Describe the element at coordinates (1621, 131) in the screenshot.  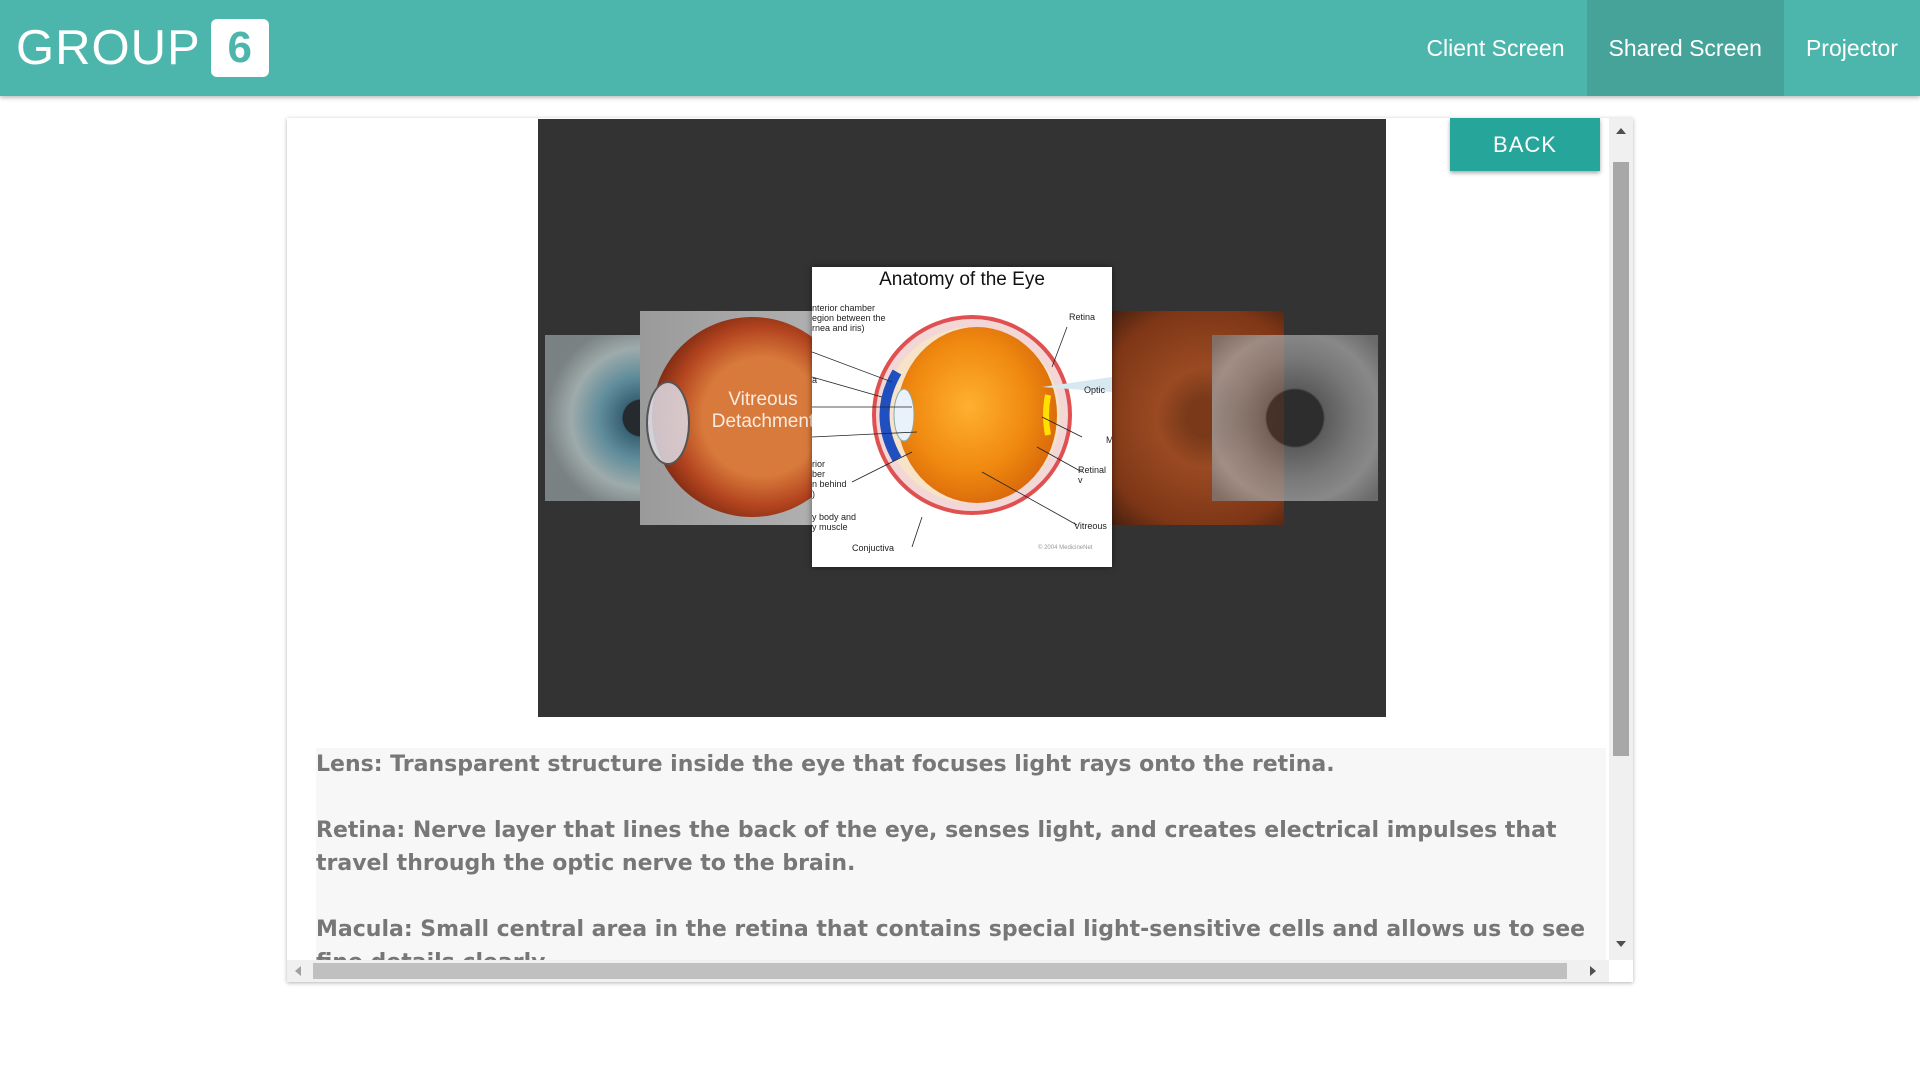
I see `scroll-up-arrow-icon` at that location.